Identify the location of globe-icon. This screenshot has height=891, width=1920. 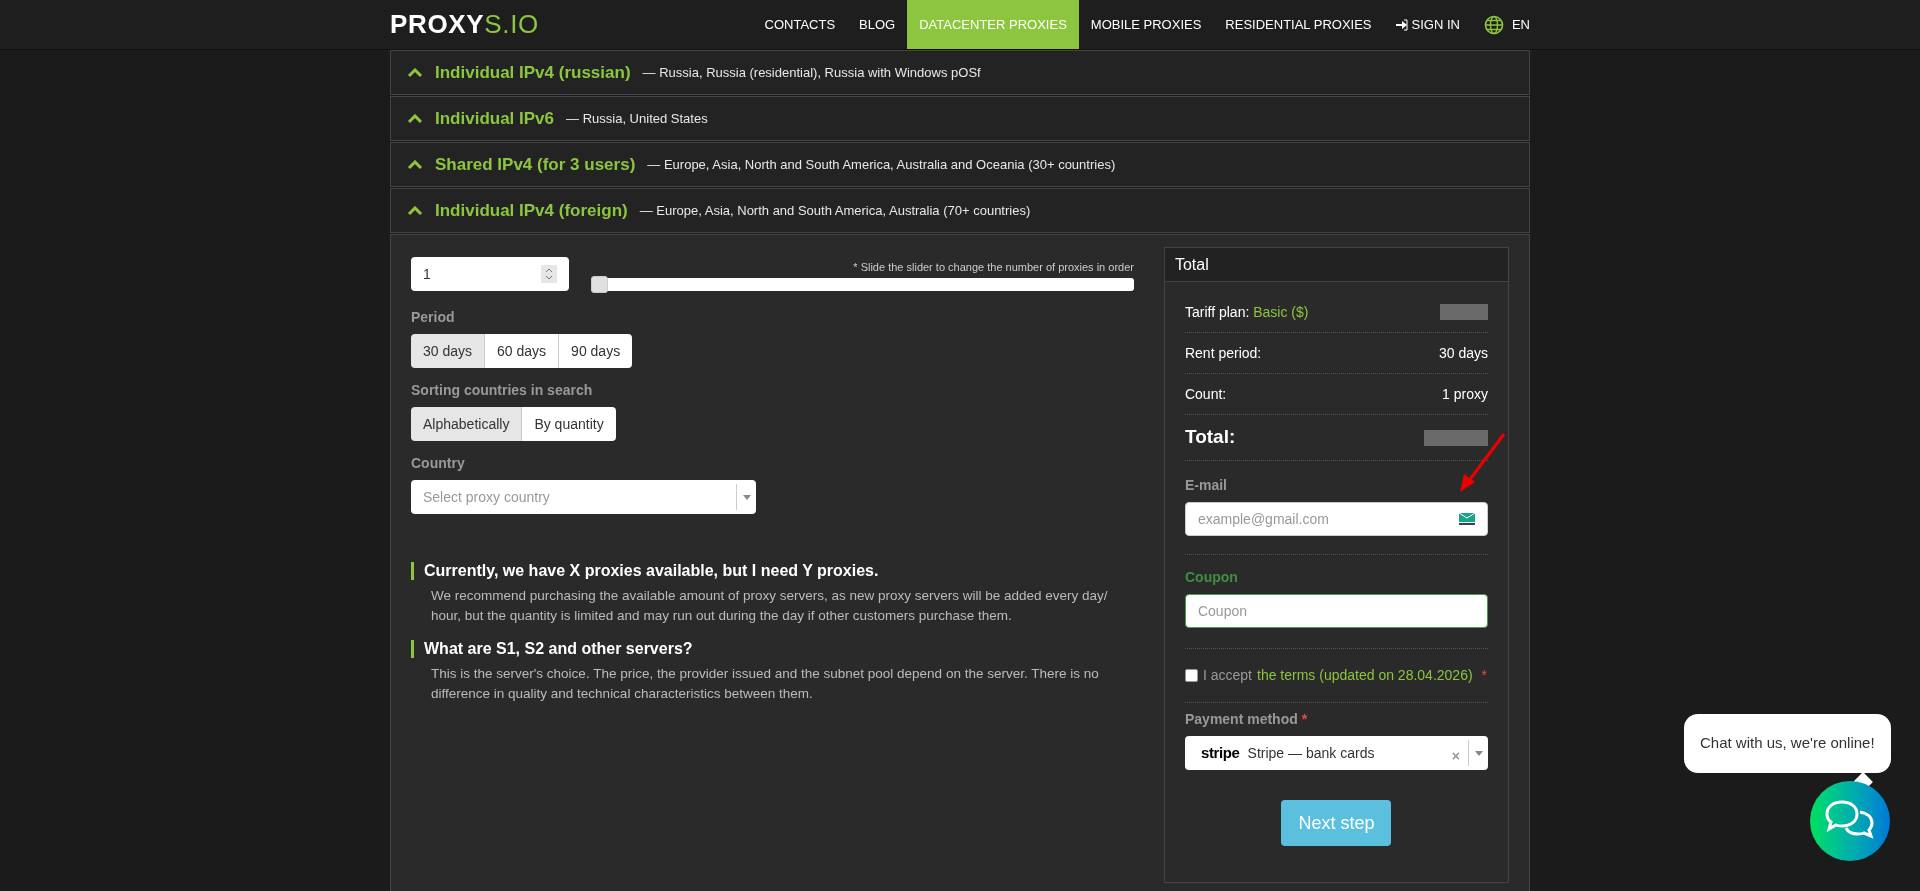
(1493, 24).